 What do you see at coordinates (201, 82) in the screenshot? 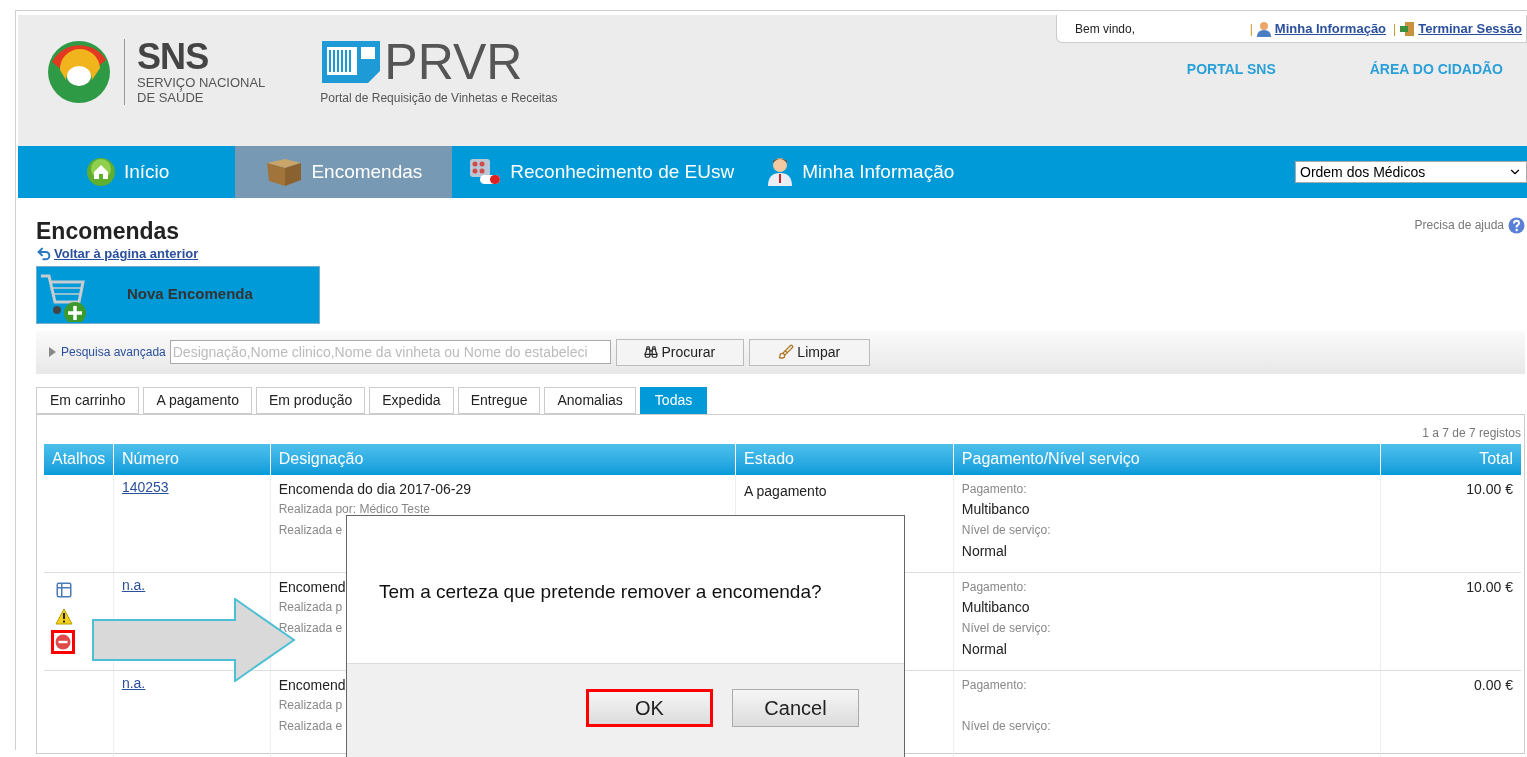
I see `logo-subtitle: SERVIÇO NACIONAL` at bounding box center [201, 82].